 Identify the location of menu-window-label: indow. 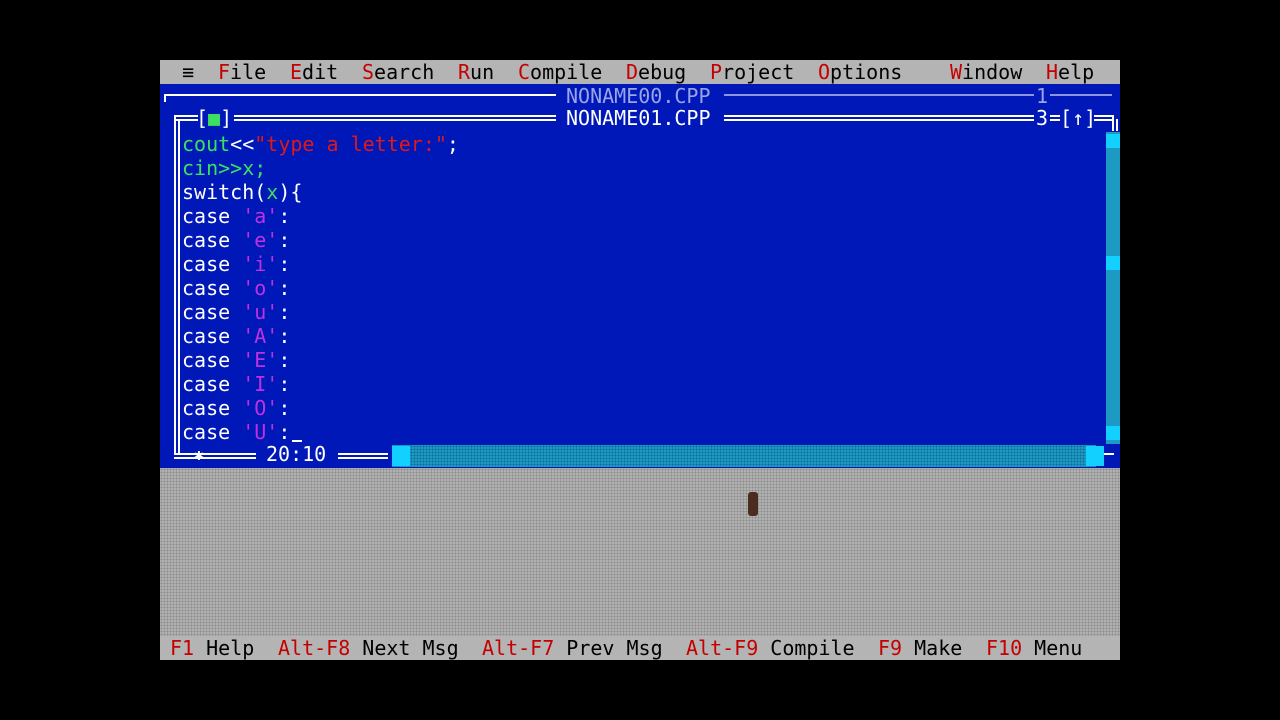
(992, 72).